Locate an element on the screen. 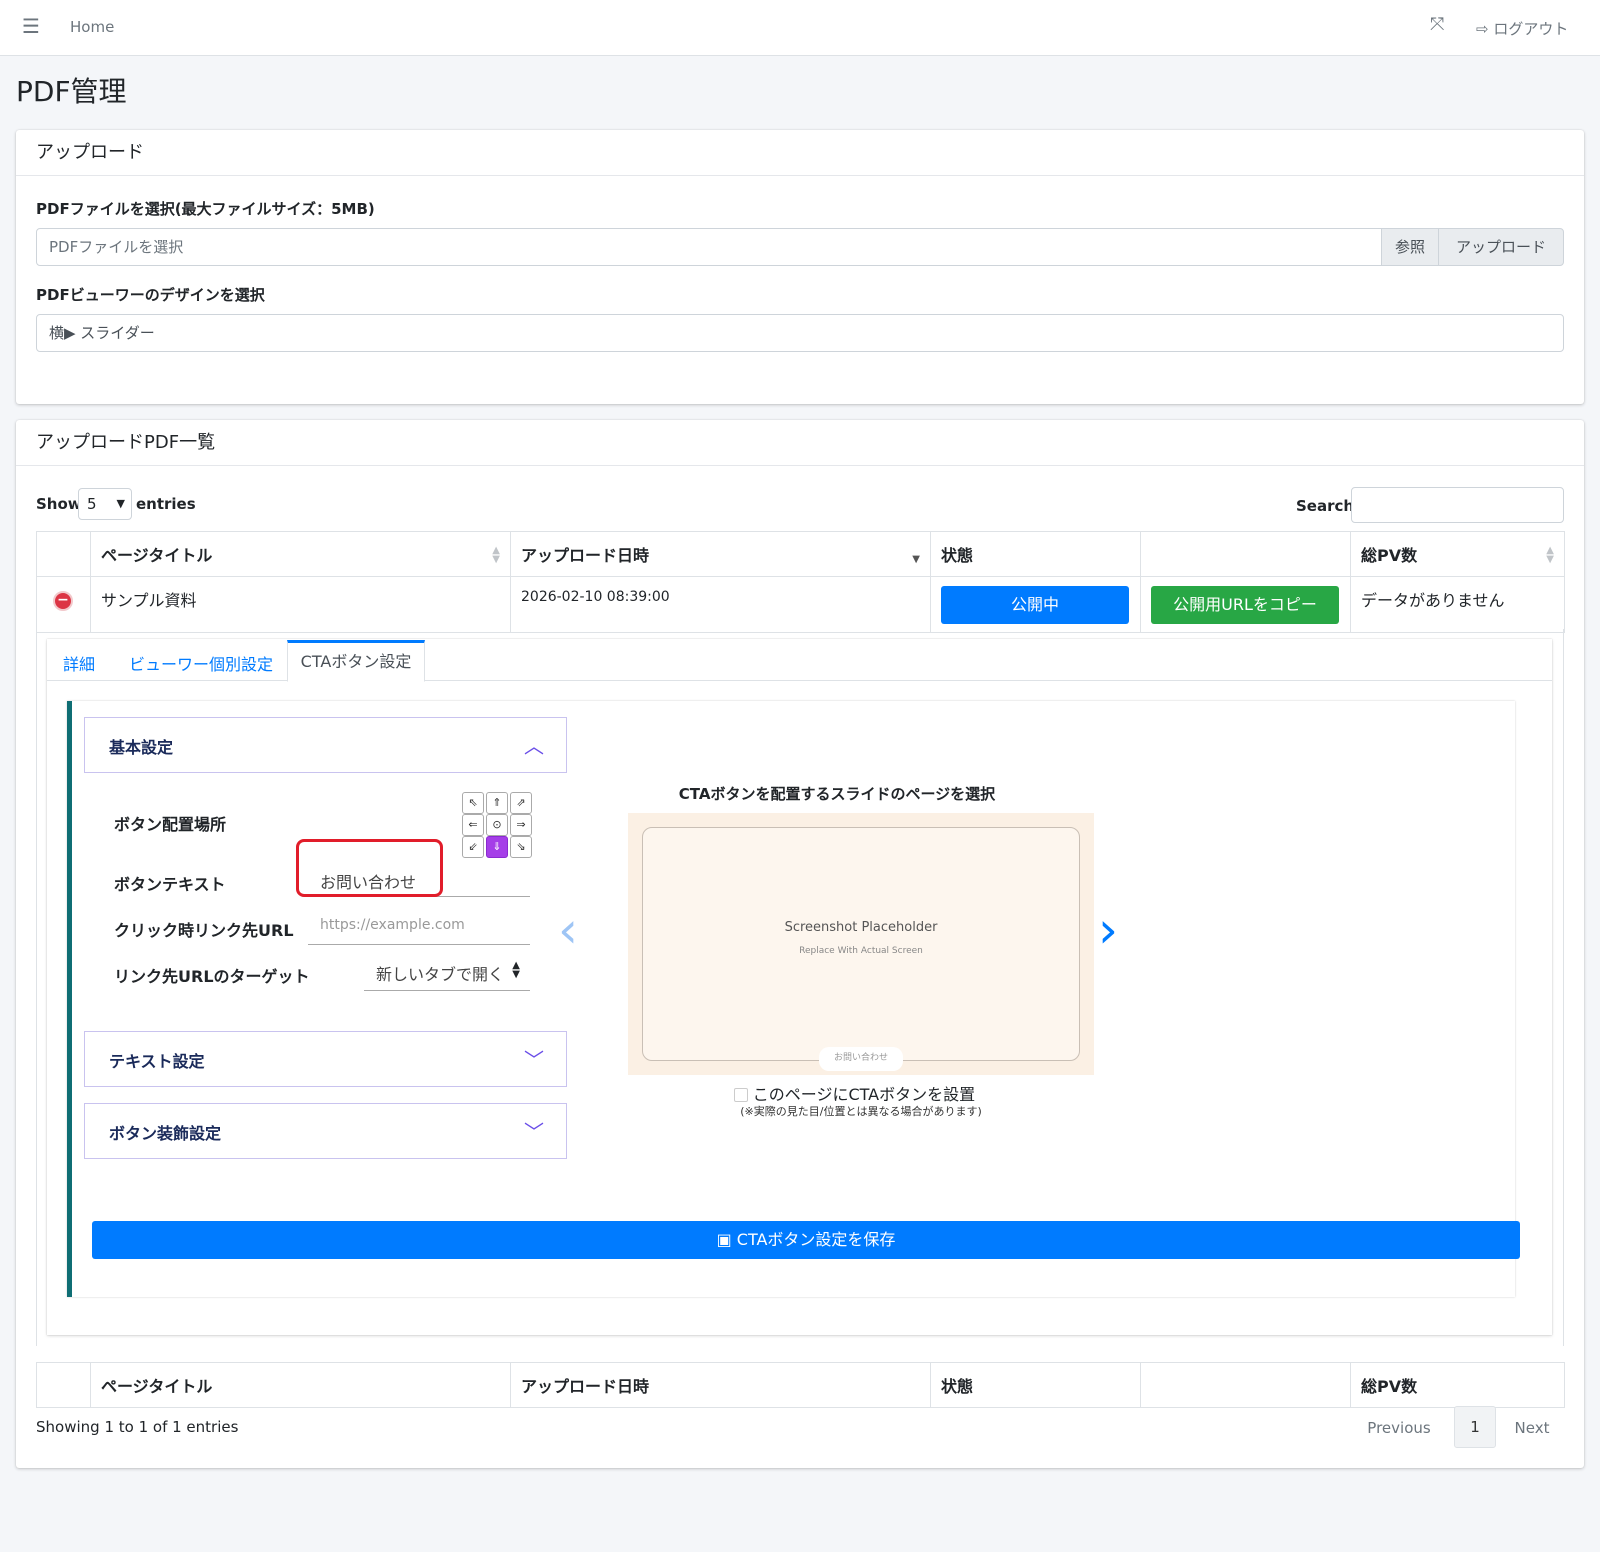 This screenshot has height=1552, width=1600. footer-cell-title: ページタイトル is located at coordinates (300, 1385).